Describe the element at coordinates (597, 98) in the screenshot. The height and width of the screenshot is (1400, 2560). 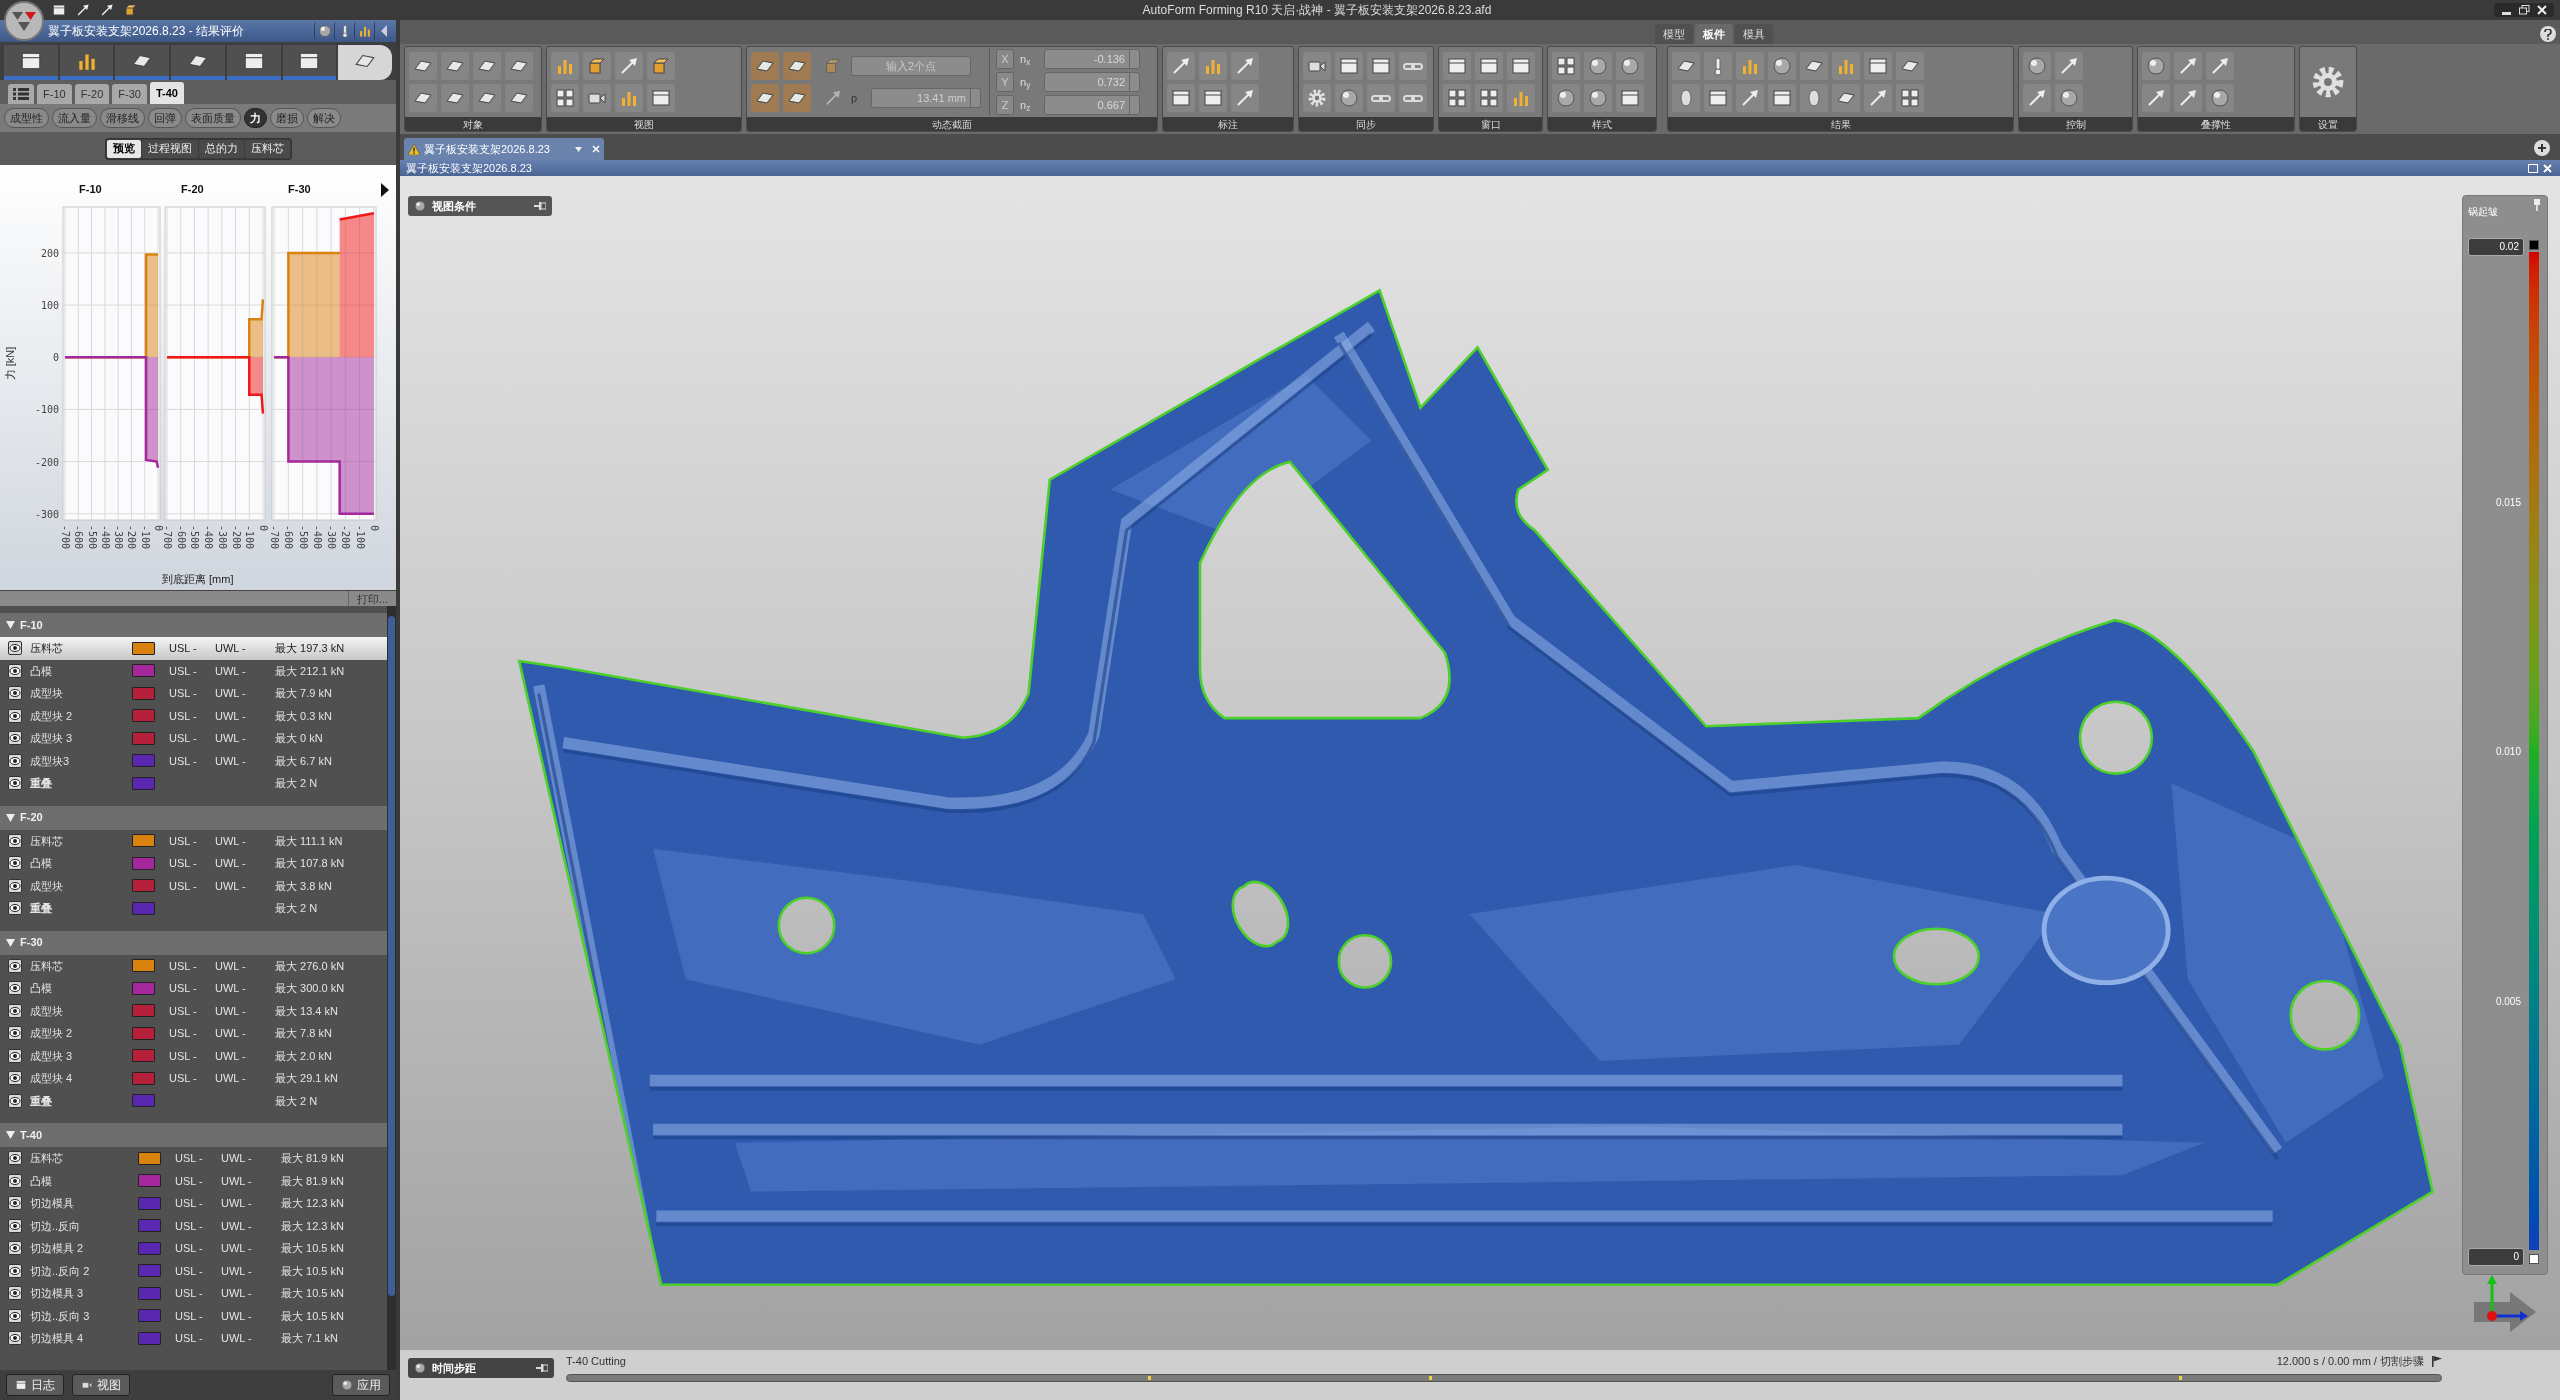
I see `camera-icon` at that location.